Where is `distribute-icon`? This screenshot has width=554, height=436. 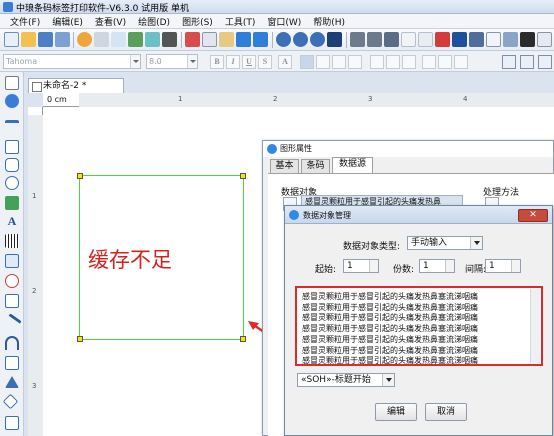
distribute-icon is located at coordinates (476, 39).